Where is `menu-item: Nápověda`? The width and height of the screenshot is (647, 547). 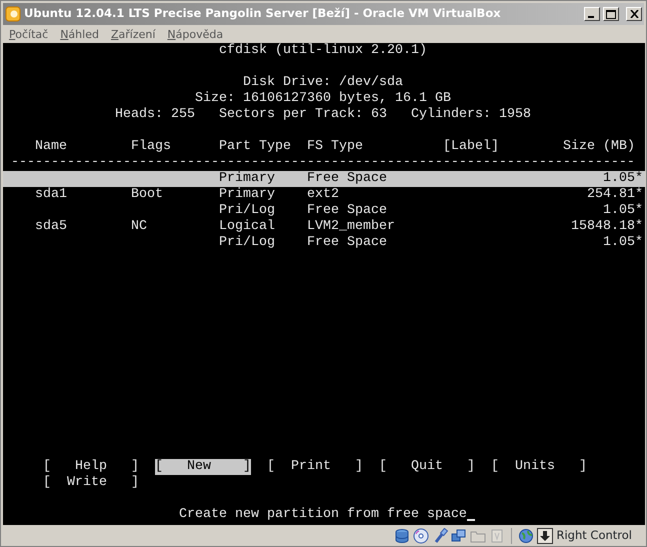 menu-item: Nápověda is located at coordinates (195, 35).